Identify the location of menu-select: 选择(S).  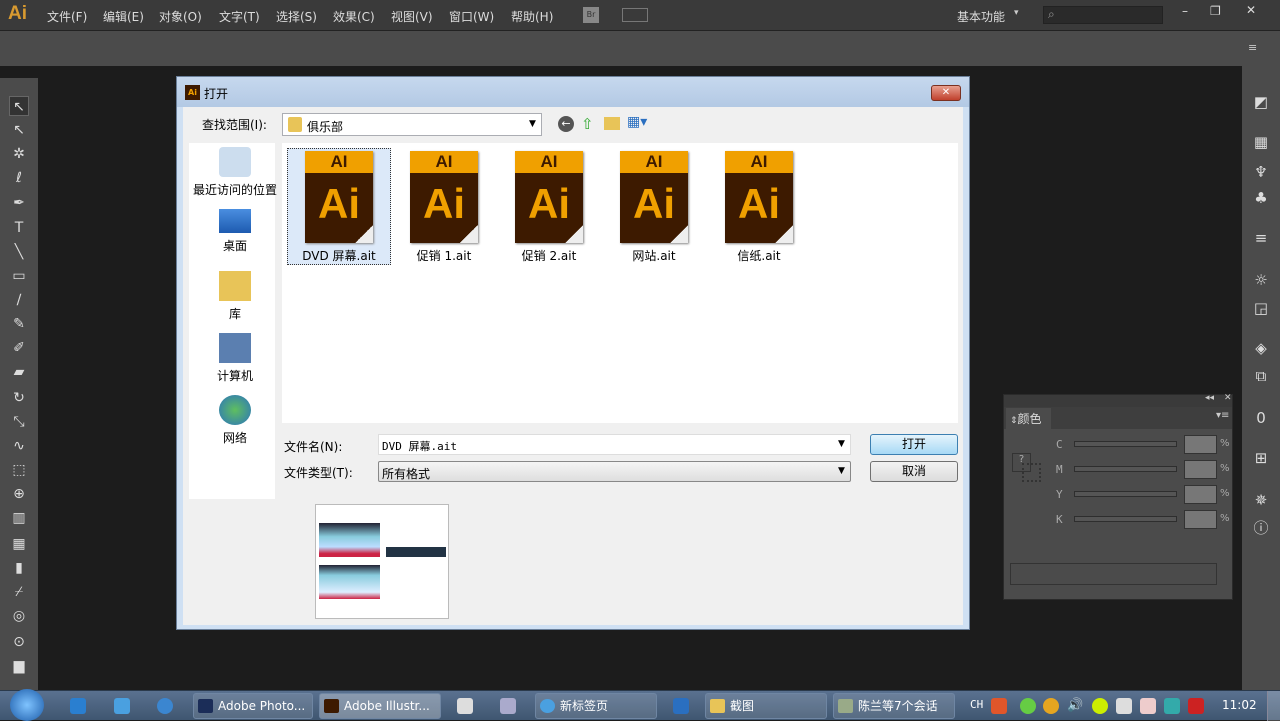
(296, 16).